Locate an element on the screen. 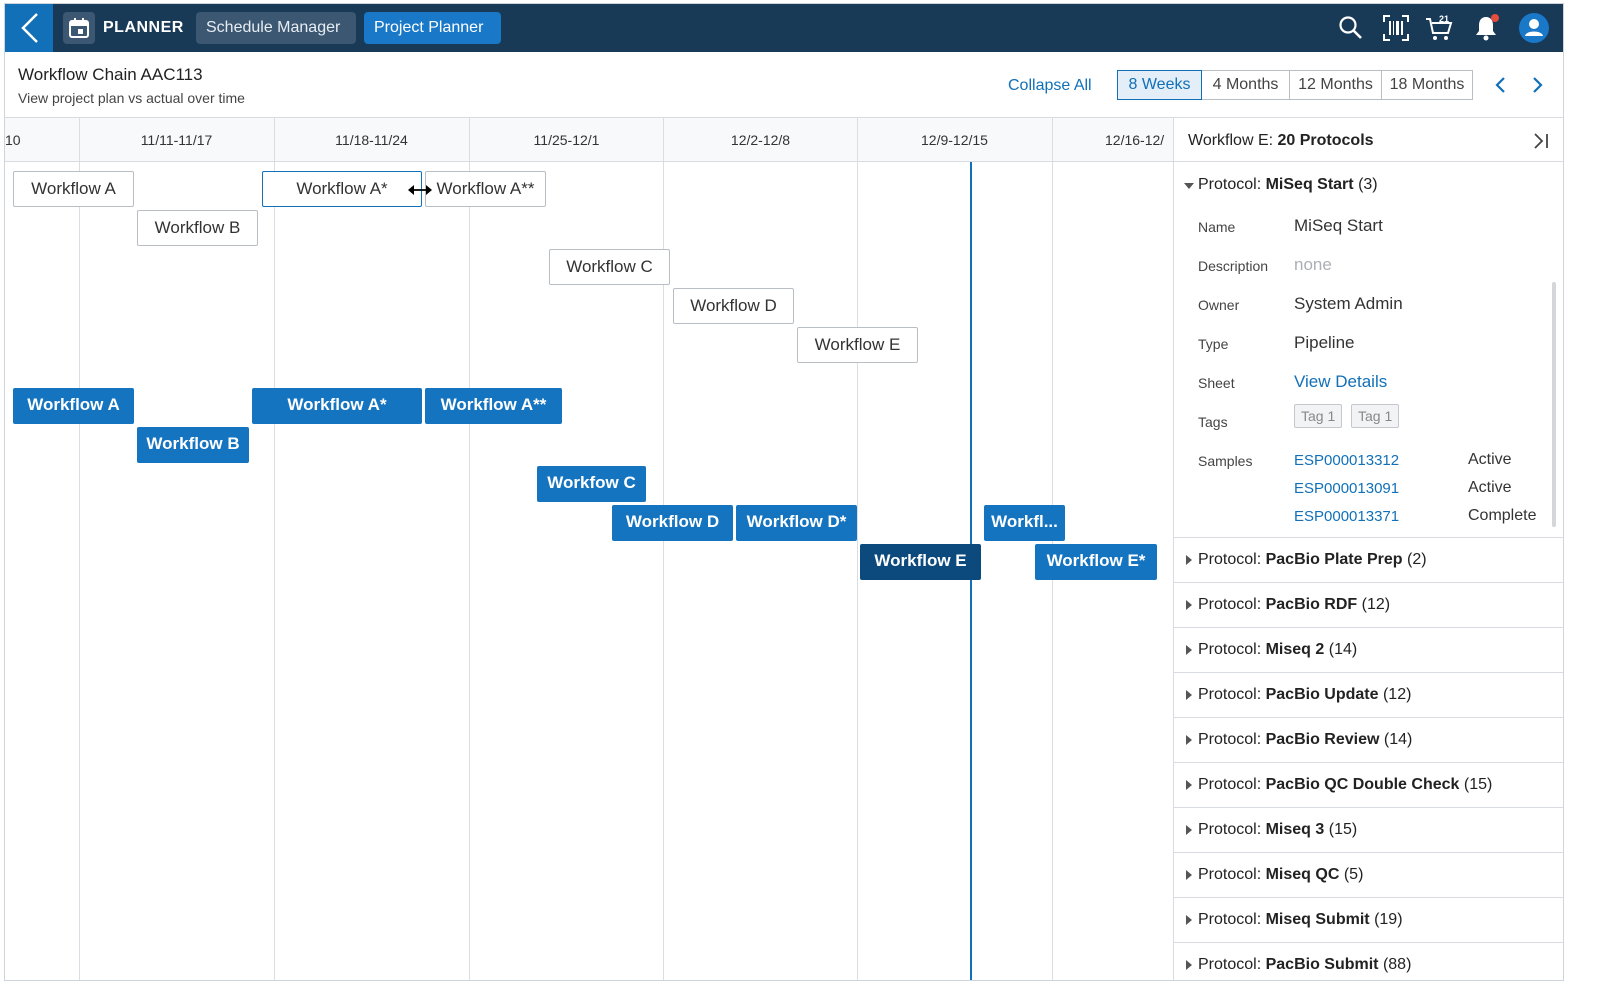 This screenshot has width=1600, height=1004. actual-bar-workflow-a-2star: Workflow A** is located at coordinates (493, 406).